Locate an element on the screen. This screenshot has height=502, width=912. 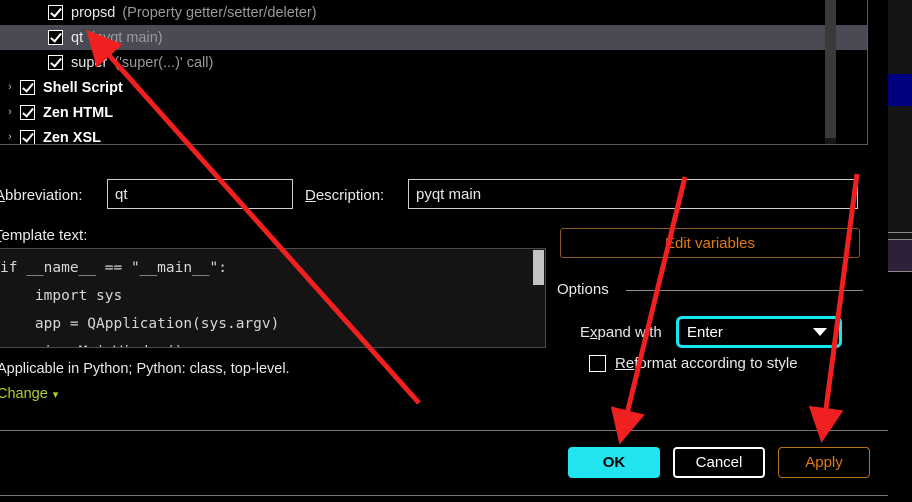
background-window-strip is located at coordinates (900, 251).